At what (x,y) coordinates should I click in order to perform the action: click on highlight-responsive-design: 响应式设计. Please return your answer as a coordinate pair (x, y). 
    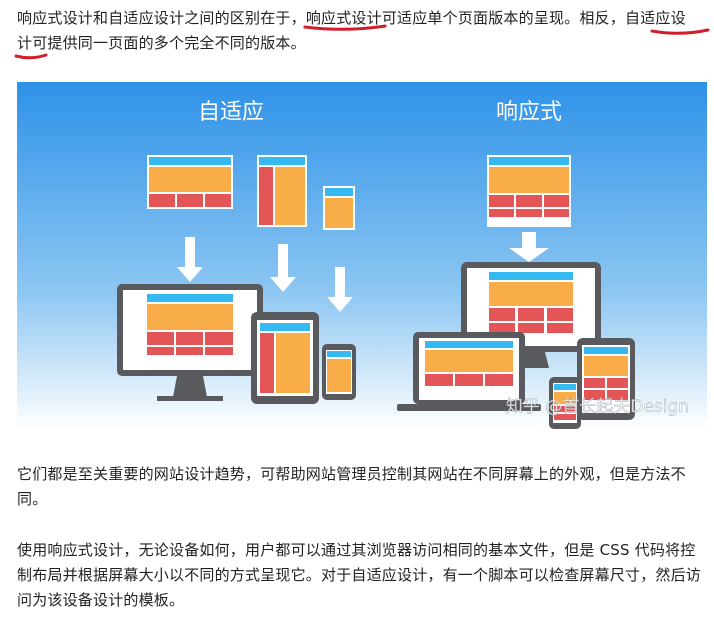
    Looking at the image, I should click on (345, 20).